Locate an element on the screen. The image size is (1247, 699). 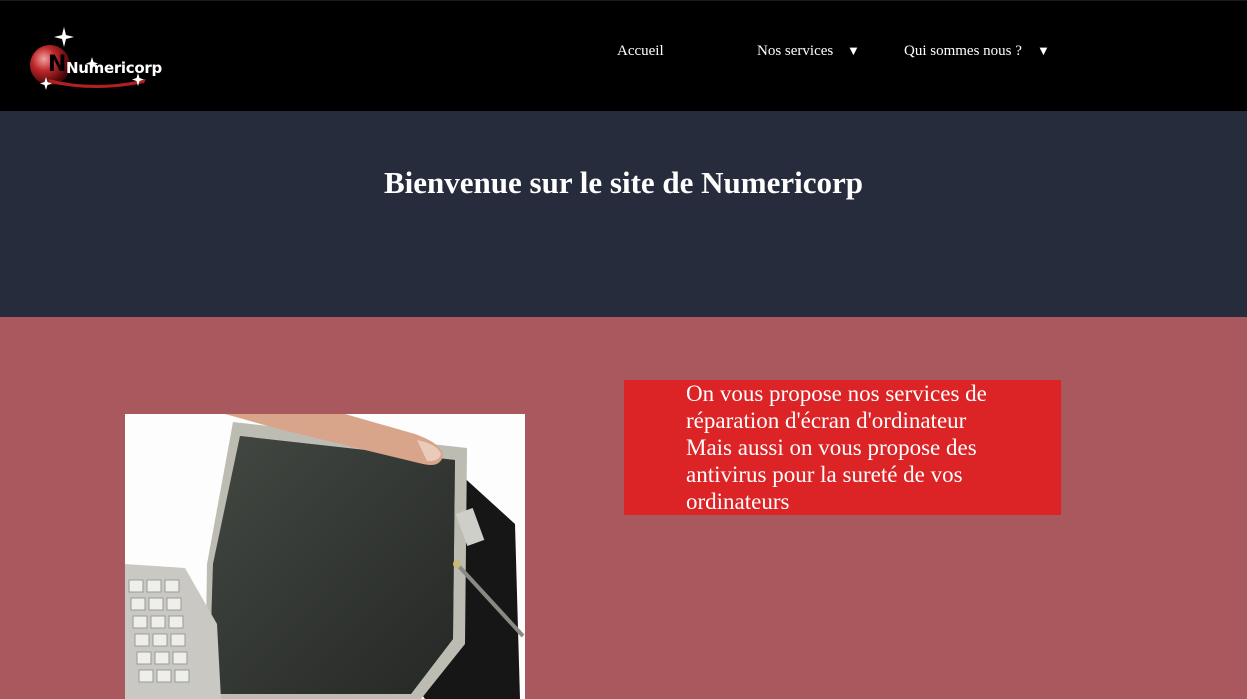
page-title: Bienvenue sur le site de Numericorp is located at coordinates (623, 182).